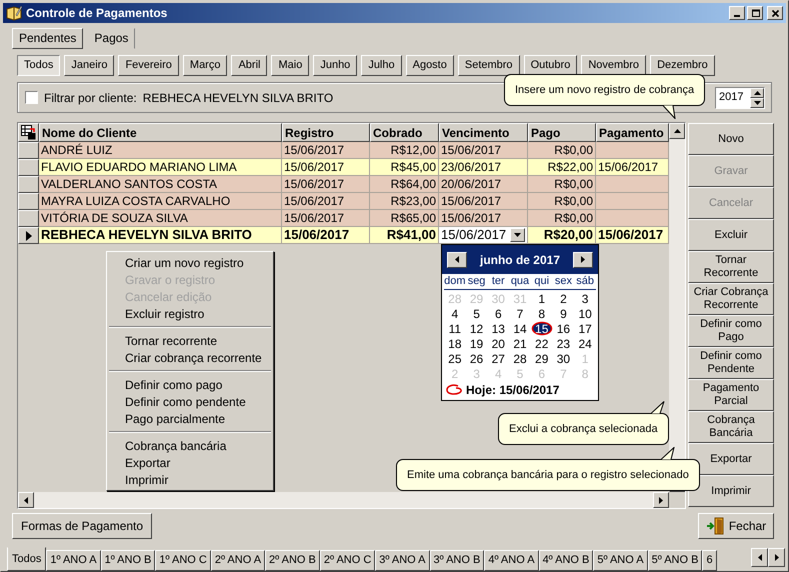 The height and width of the screenshot is (572, 789). Describe the element at coordinates (343, 167) in the screenshot. I see `table-row: FLAVIO EDUARDO MARIANO LIMA 15/06/2017 R$45,00 23/06/2017 R$22,00 15/06/2017` at that location.